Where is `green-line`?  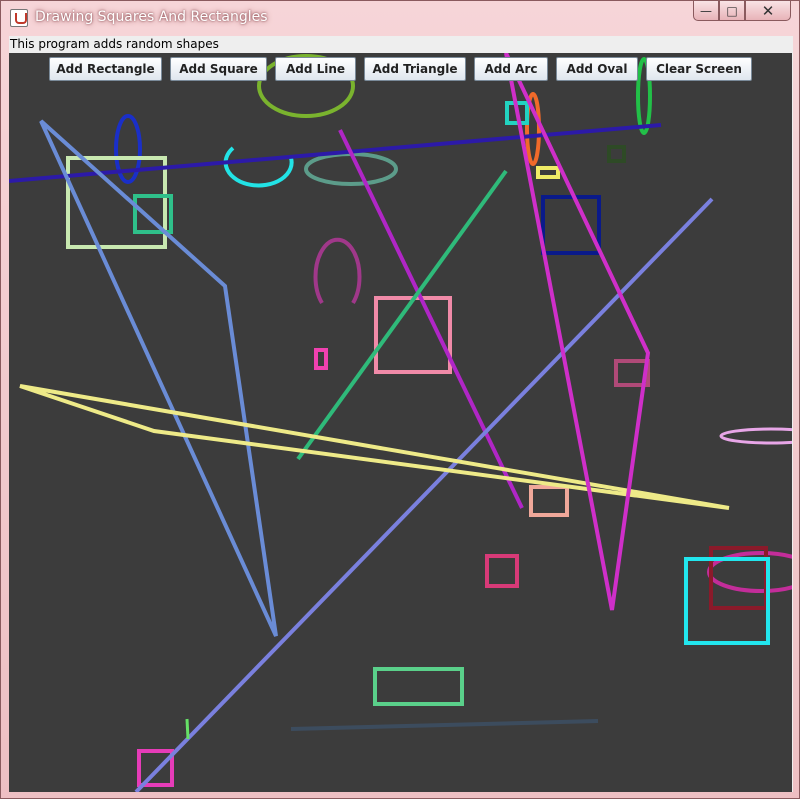
green-line is located at coordinates (402, 315).